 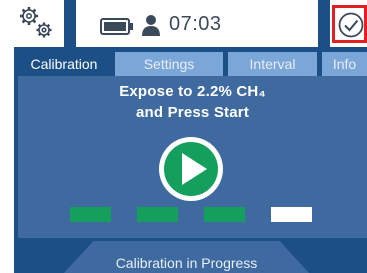 I want to click on checkmark-circle-icon, so click(x=351, y=25).